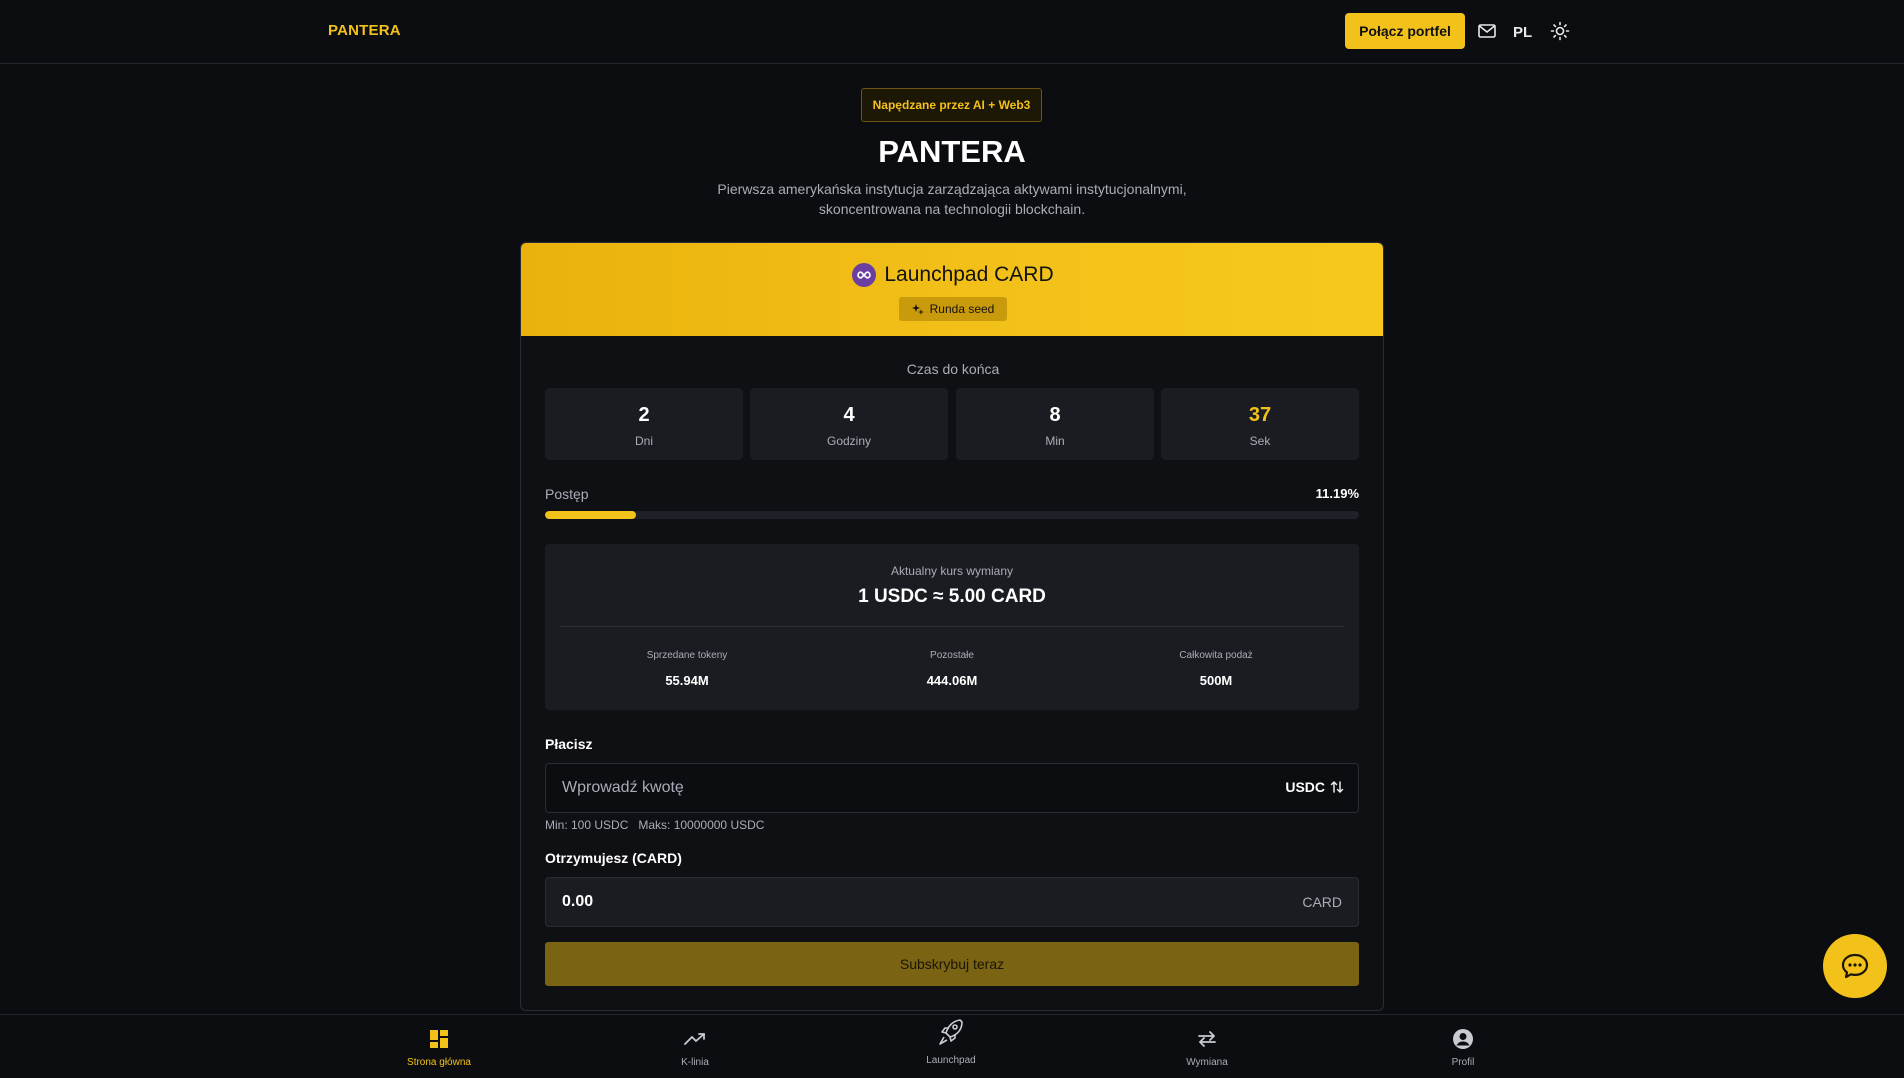 The width and height of the screenshot is (1904, 1078). I want to click on countdown-unit: Dni, so click(643, 441).